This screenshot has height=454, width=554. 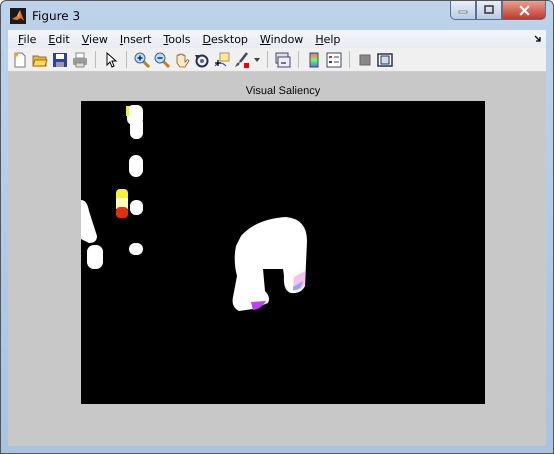 I want to click on menu-item: Help, so click(x=329, y=39).